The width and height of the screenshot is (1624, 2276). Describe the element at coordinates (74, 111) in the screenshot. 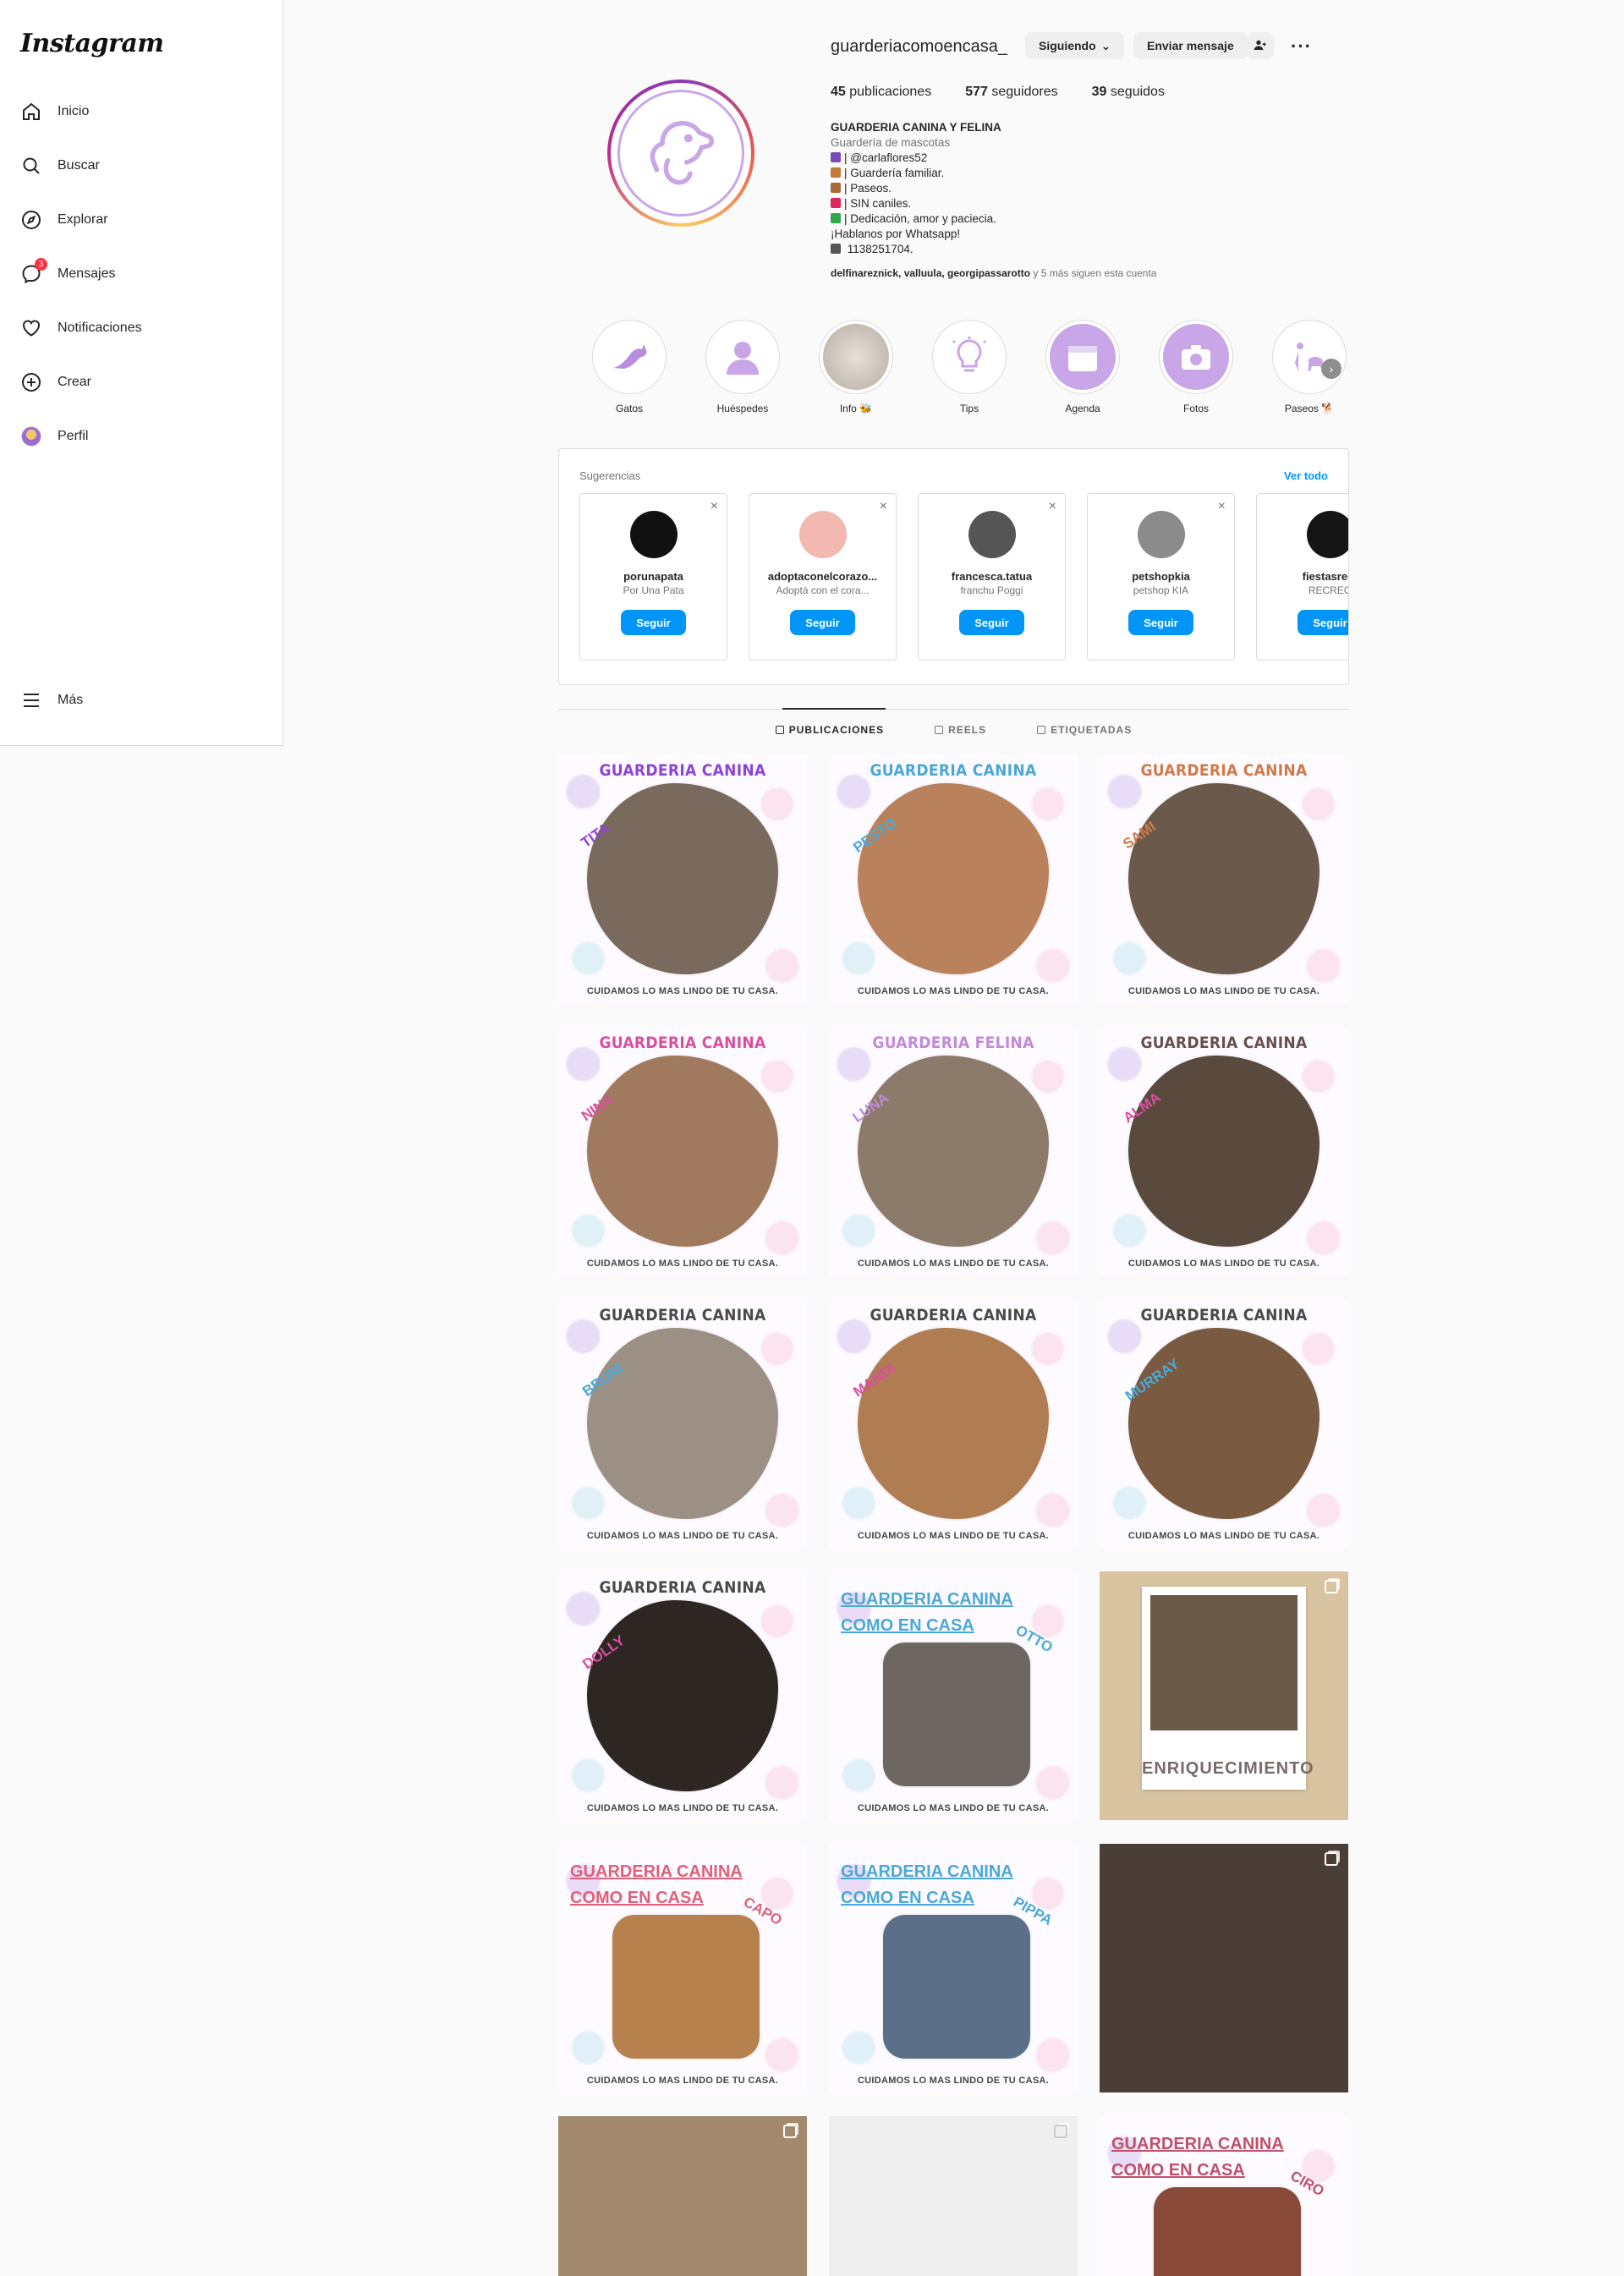

I see `sidebar-item-label: Inicio` at that location.